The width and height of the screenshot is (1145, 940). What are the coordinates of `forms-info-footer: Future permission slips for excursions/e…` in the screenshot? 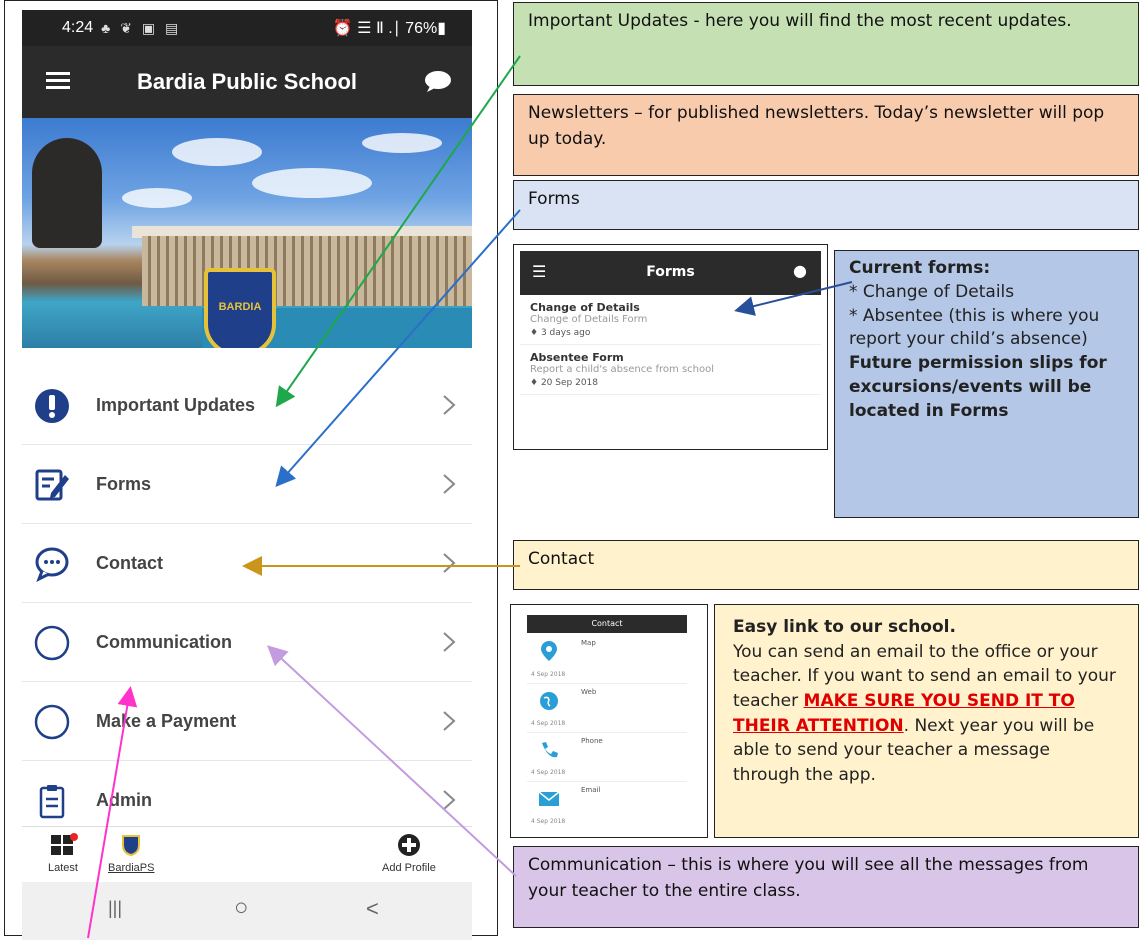 It's located at (978, 387).